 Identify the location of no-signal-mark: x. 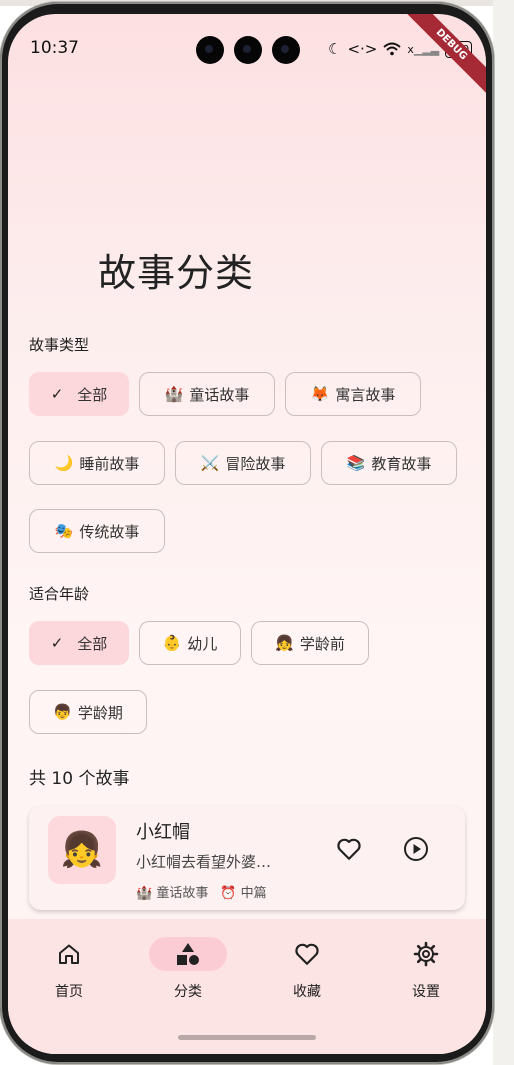
(410, 49).